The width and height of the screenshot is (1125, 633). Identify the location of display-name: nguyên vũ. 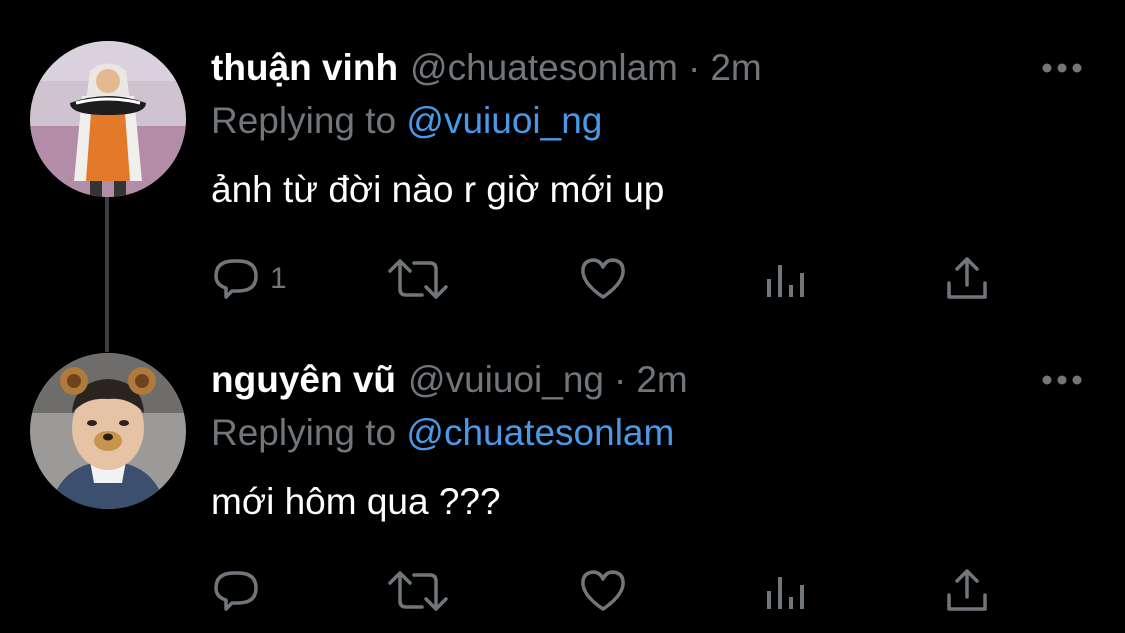
(303, 379).